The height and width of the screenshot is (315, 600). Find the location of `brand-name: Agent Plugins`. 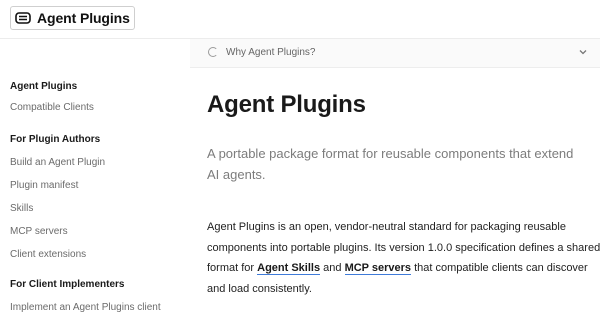

brand-name: Agent Plugins is located at coordinates (83, 18).